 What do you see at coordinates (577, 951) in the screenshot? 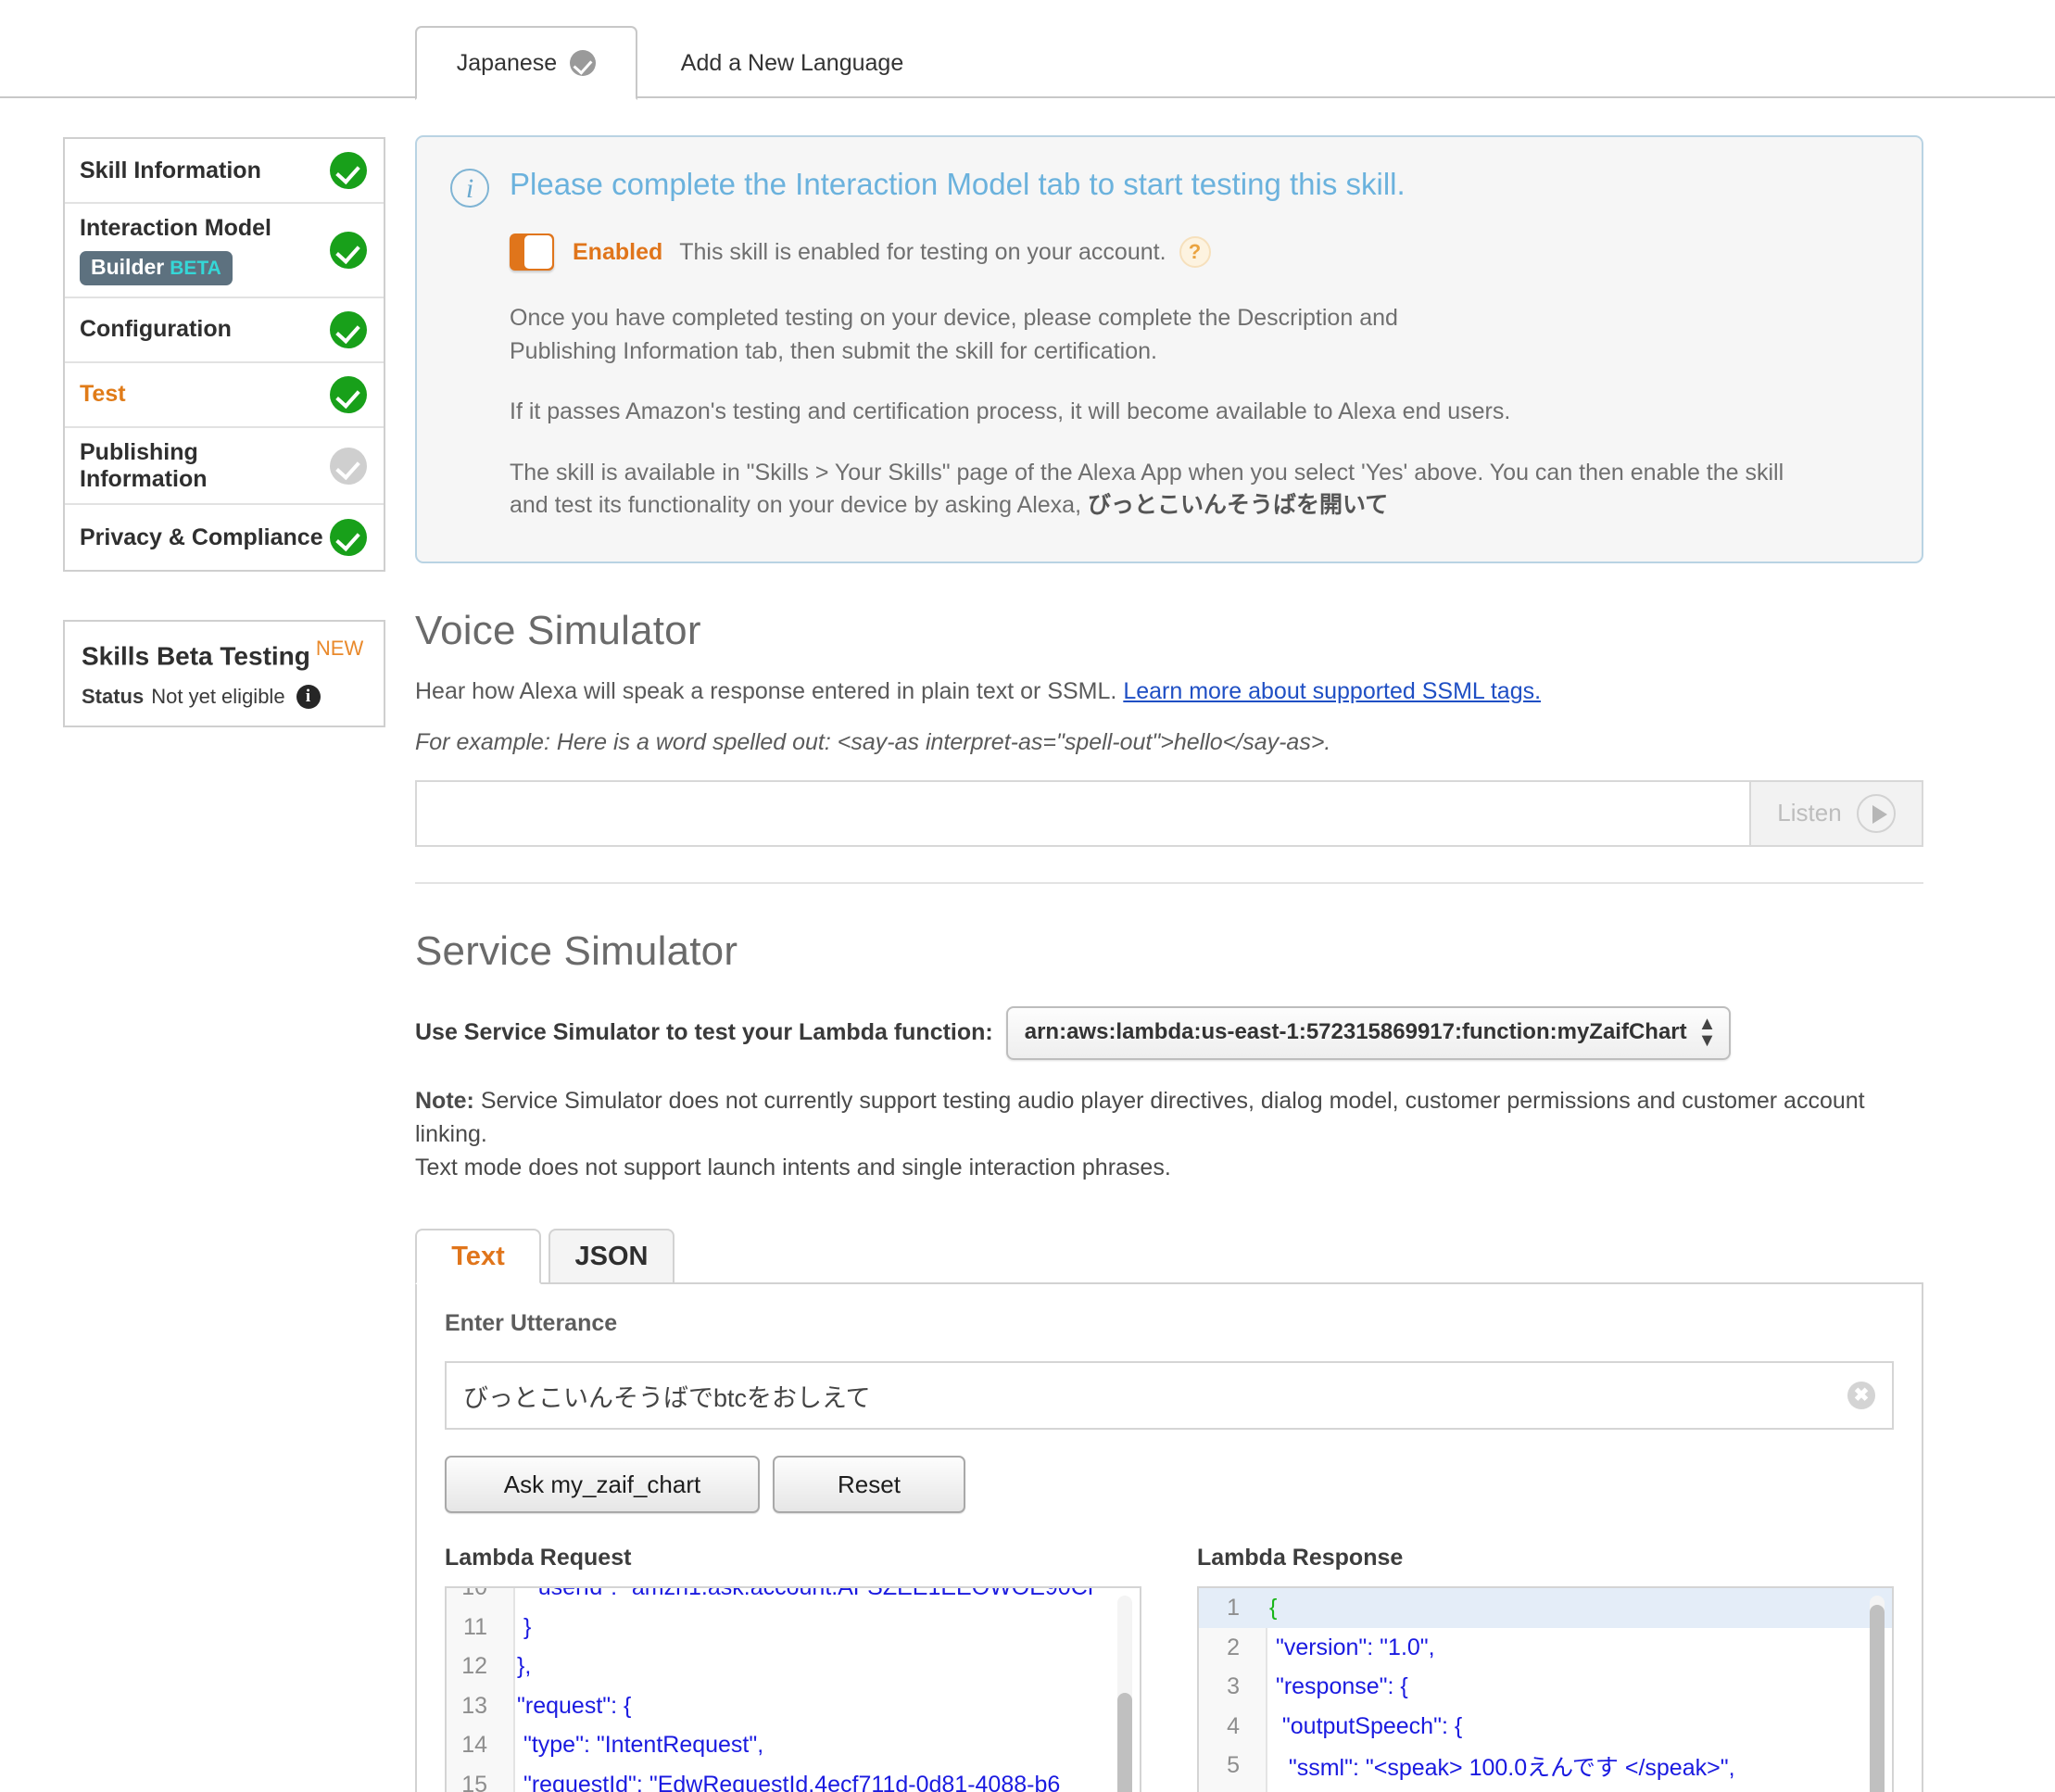
I see `service-simulator-heading: Service Simulator` at bounding box center [577, 951].